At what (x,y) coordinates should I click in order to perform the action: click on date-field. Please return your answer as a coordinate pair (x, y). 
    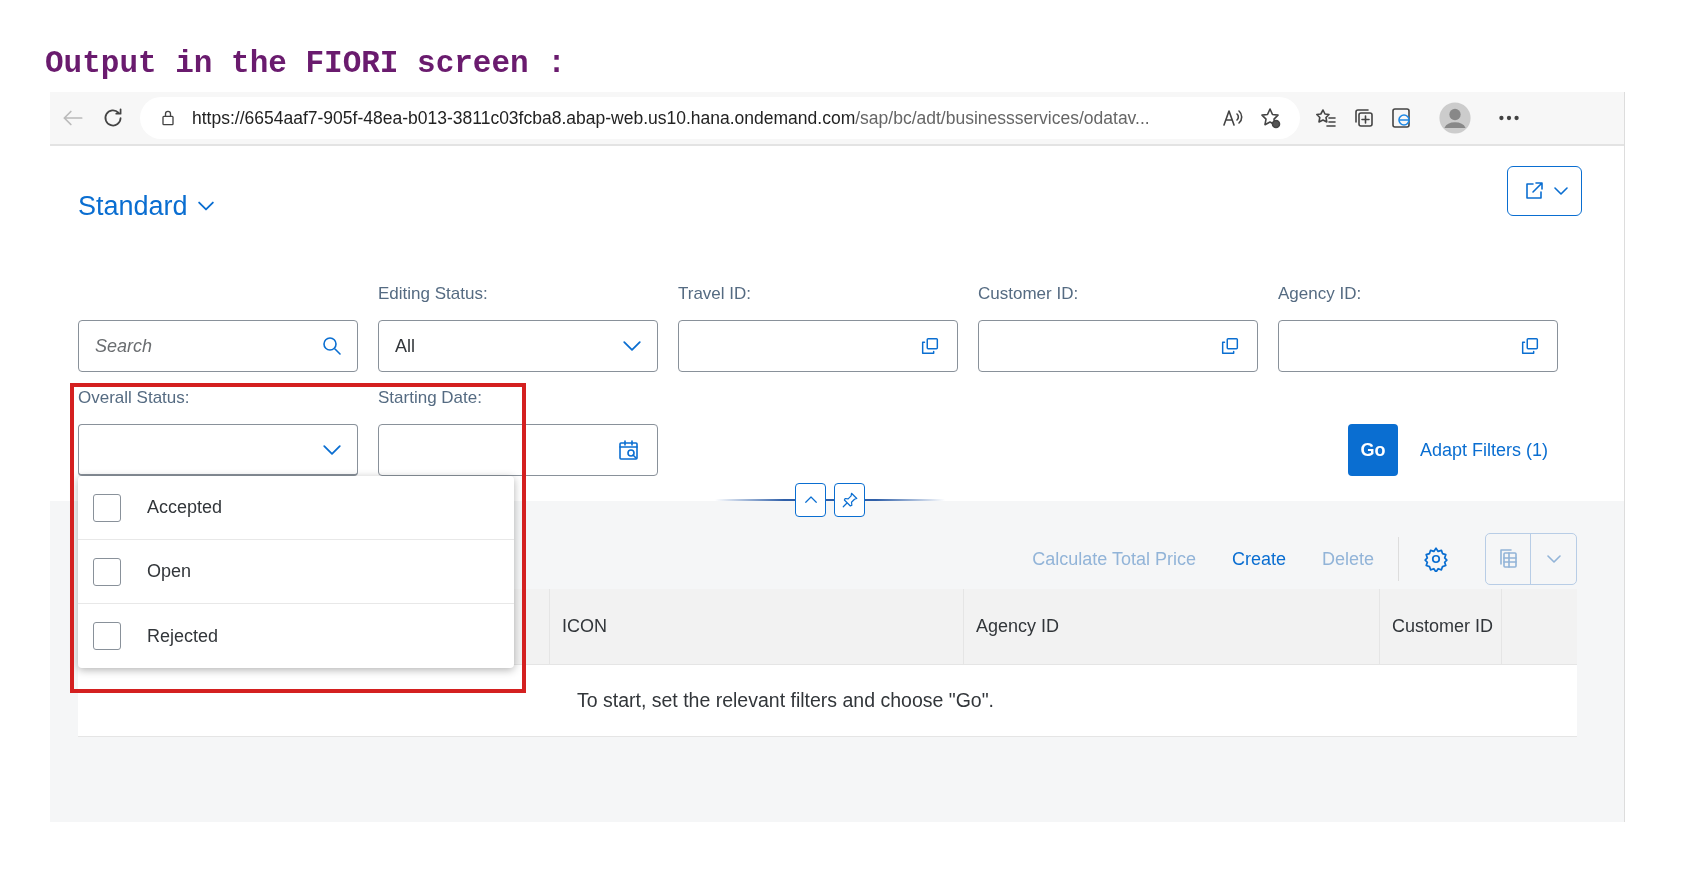
    Looking at the image, I should click on (518, 450).